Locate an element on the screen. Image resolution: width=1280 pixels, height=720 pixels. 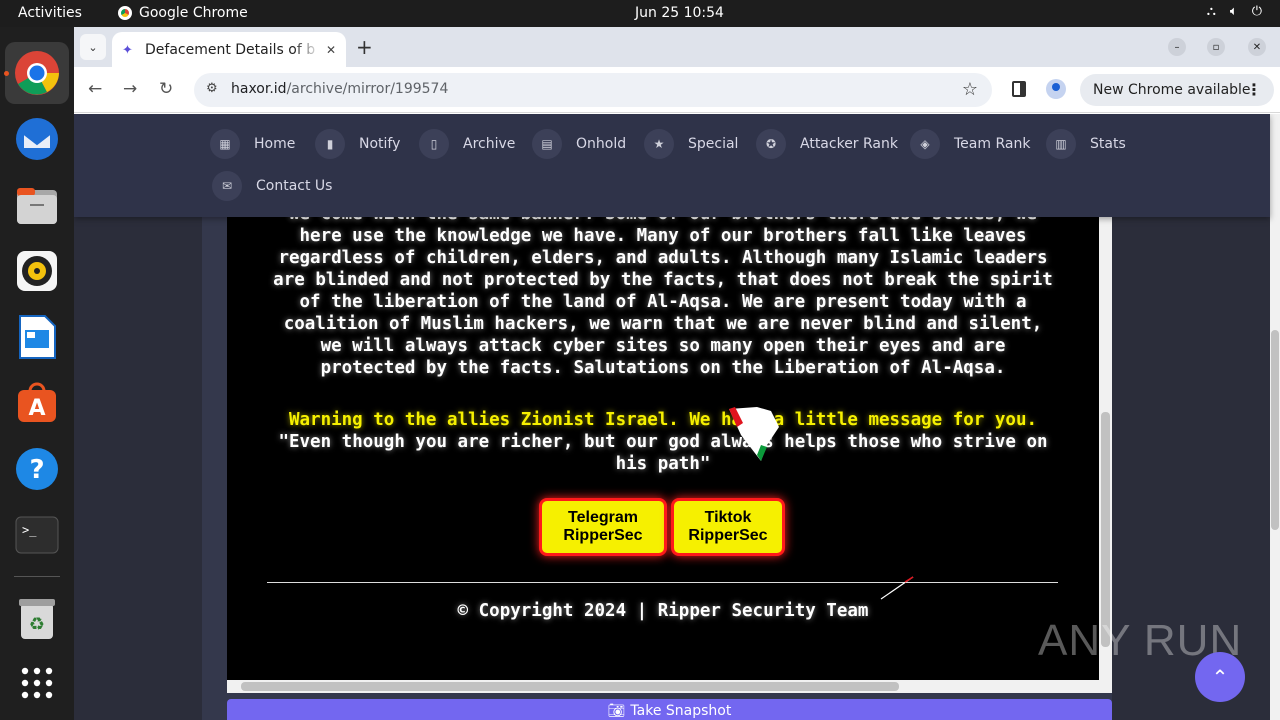
double-chevron-up-icon: ⌃ is located at coordinates (1220, 677).